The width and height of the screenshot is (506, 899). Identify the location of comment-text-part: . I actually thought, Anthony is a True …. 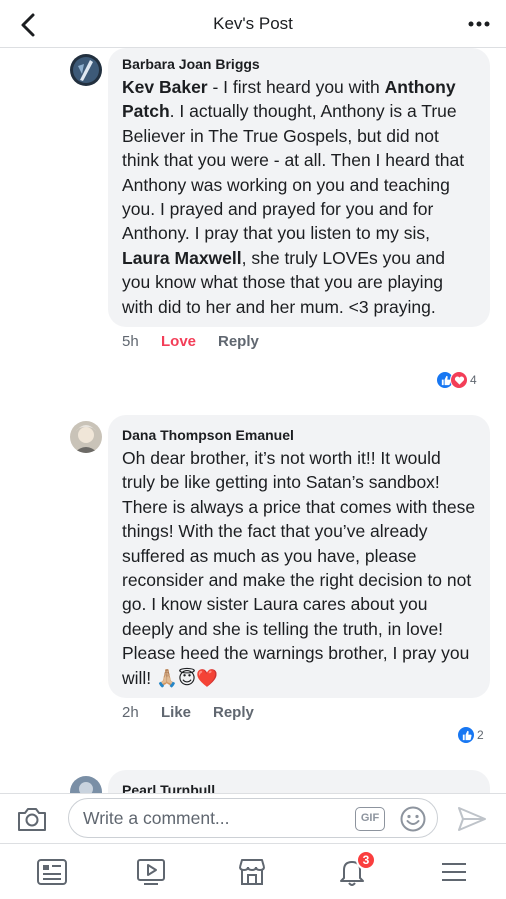
(293, 172).